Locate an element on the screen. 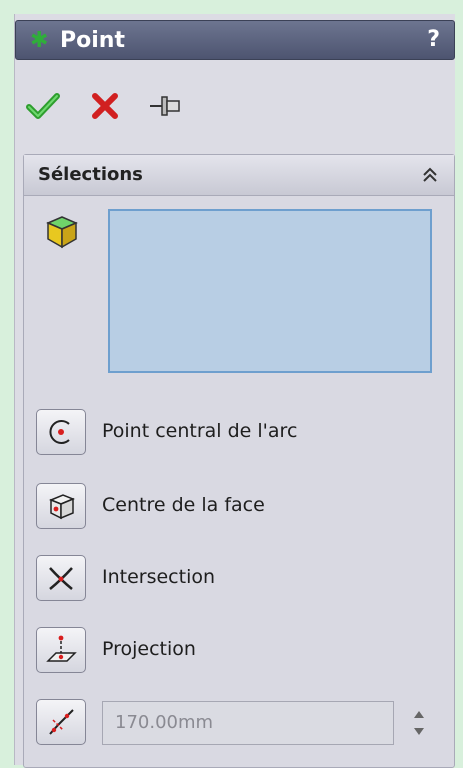 This screenshot has width=463, height=768. distance-button is located at coordinates (61, 722).